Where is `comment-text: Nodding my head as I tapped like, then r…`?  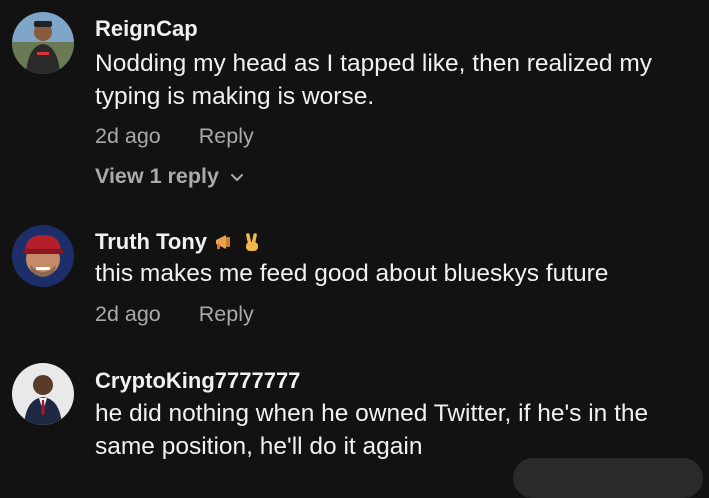
comment-text: Nodding my head as I tapped like, then r… is located at coordinates (374, 80).